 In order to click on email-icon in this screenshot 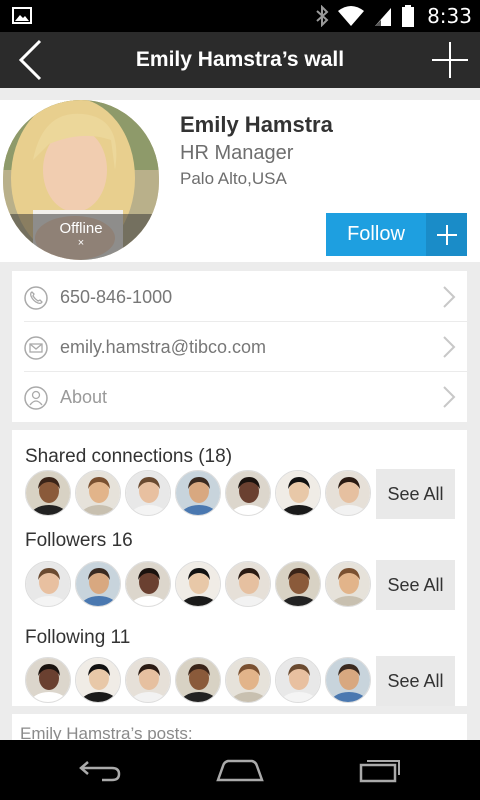, I will do `click(36, 348)`.